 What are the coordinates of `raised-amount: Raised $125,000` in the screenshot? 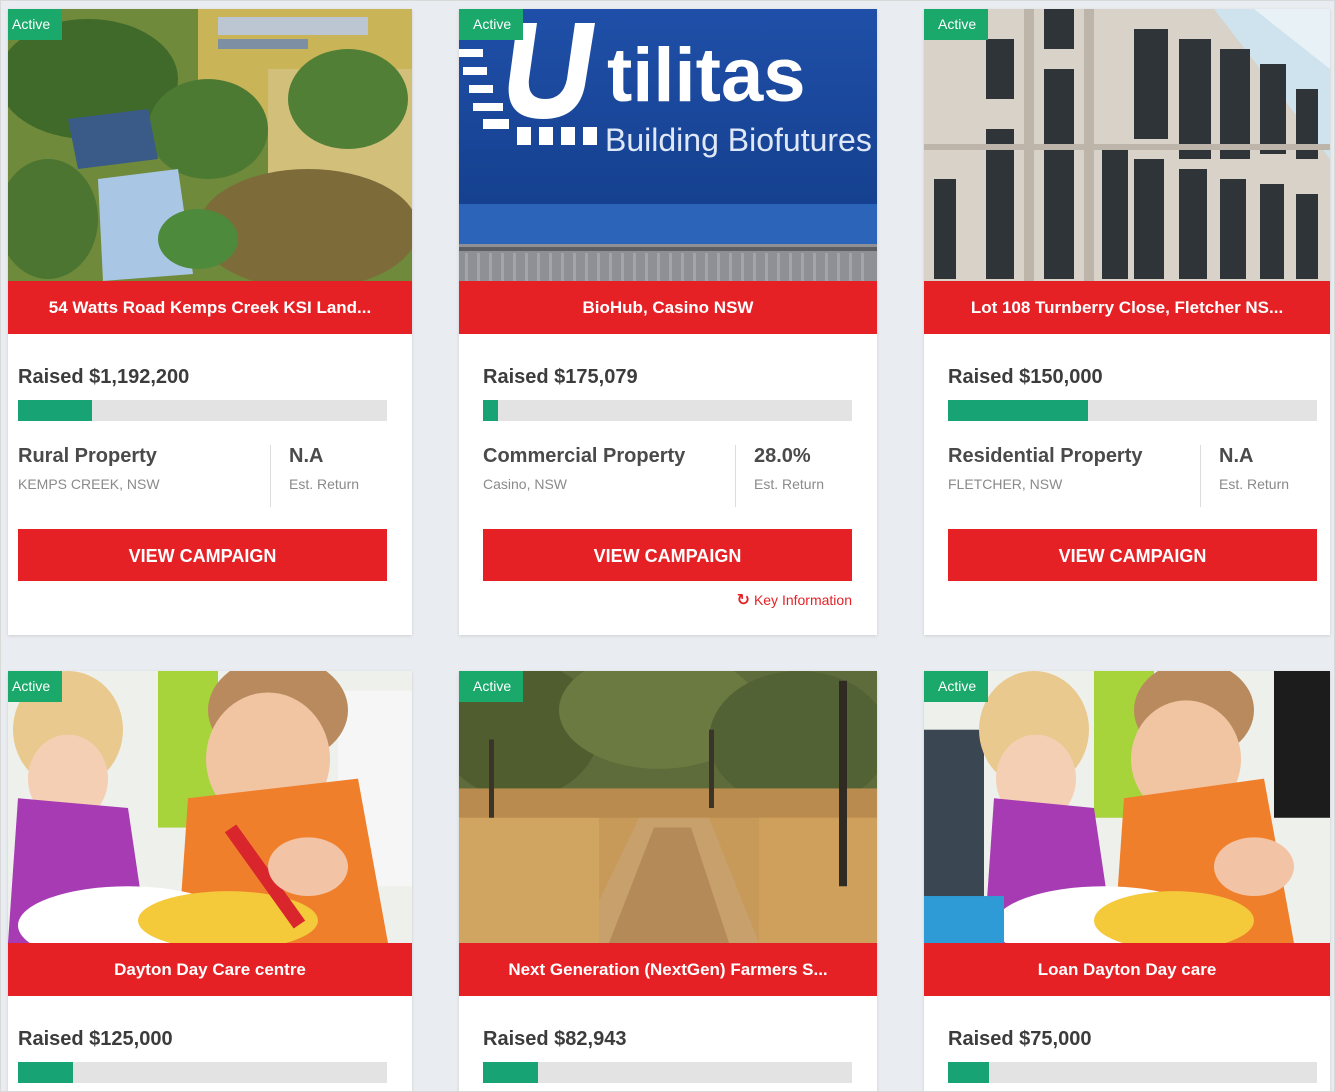 It's located at (95, 1039).